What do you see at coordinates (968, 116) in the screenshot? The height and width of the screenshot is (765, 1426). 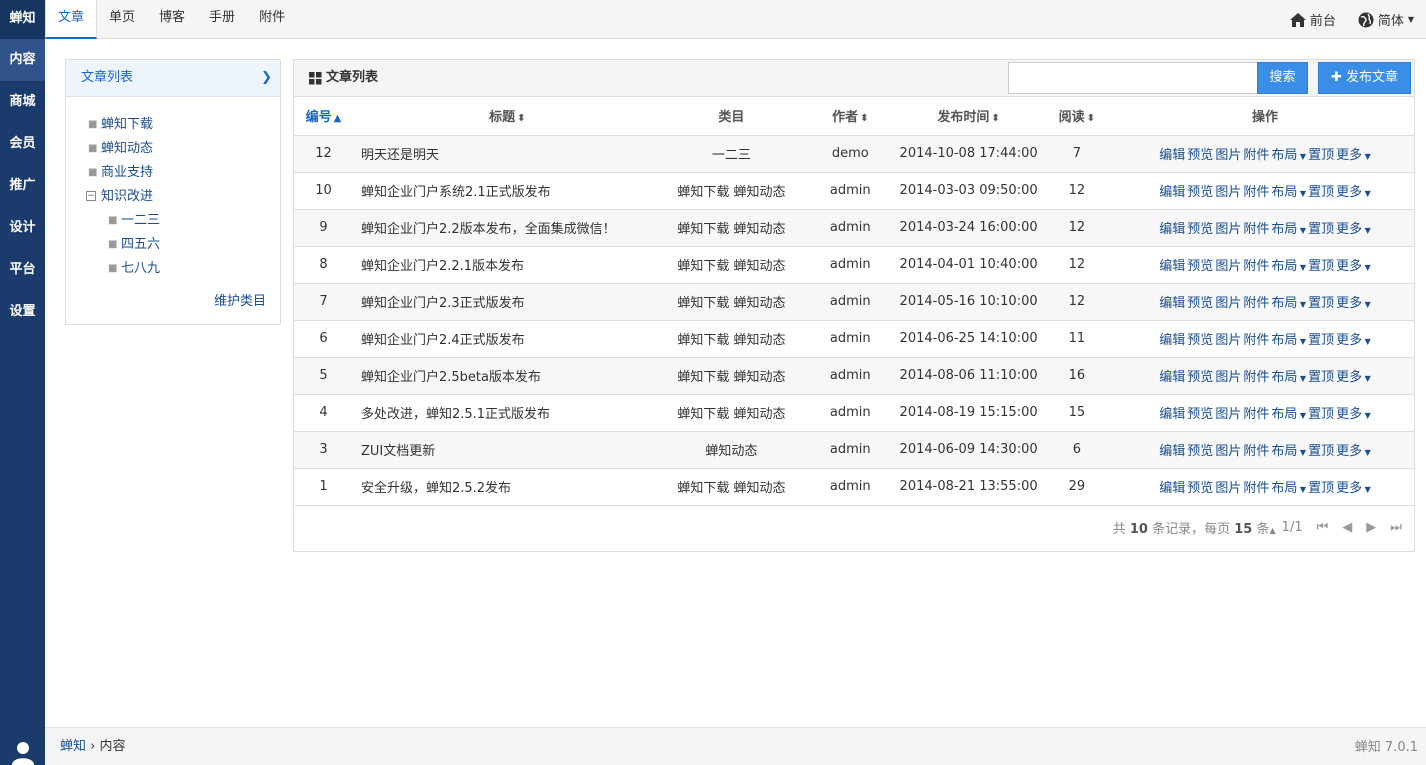 I see `column-header-time: 发布时间 ⬍` at bounding box center [968, 116].